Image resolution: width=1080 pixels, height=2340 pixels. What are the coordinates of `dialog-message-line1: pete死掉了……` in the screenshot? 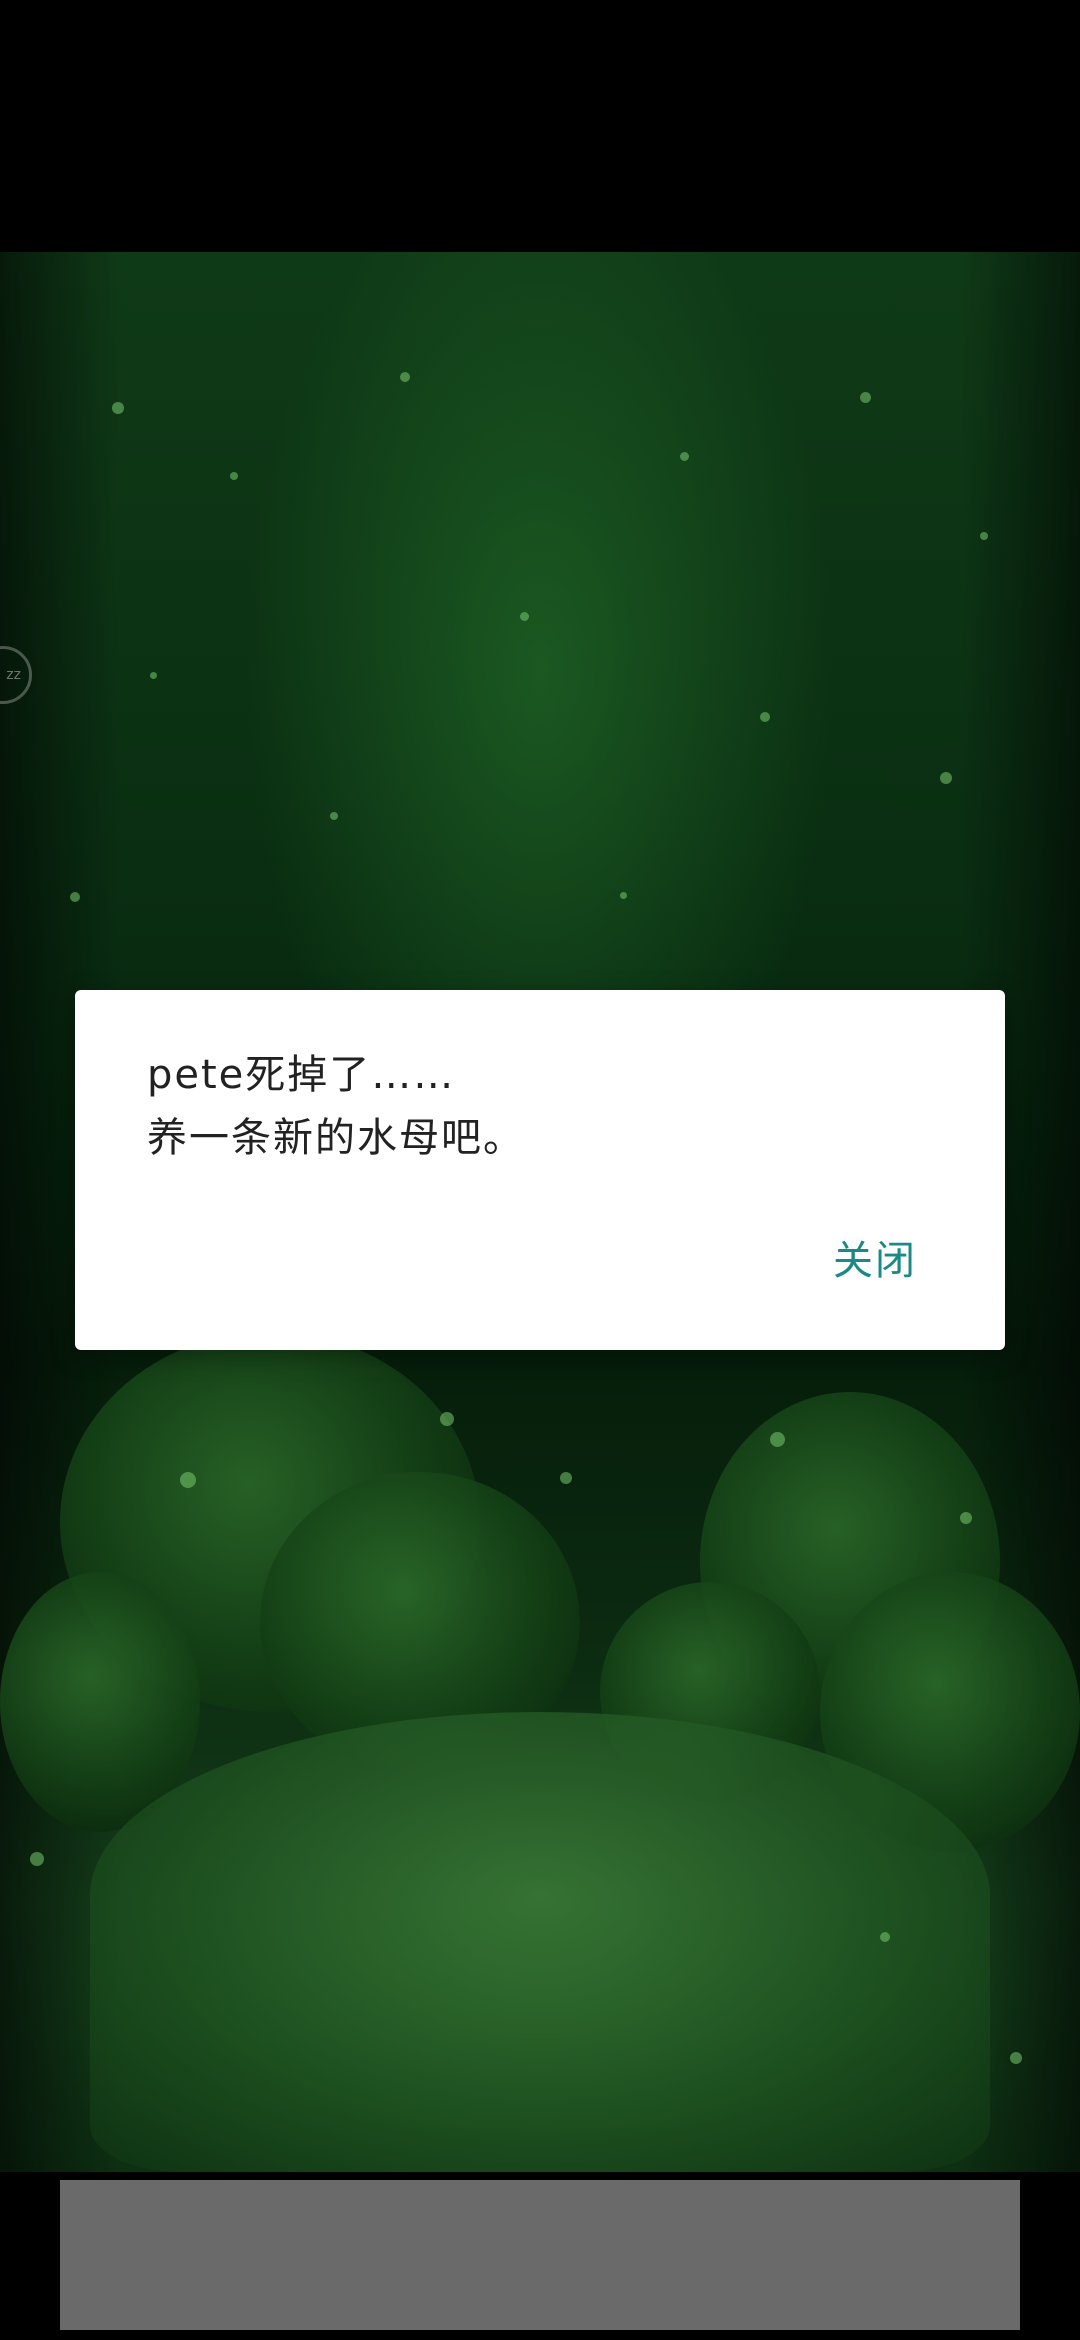 It's located at (301, 1075).